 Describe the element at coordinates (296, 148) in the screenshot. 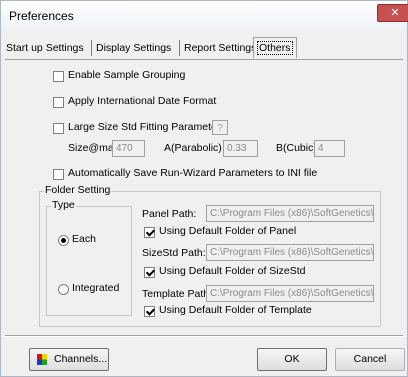

I see `b-cubic-label: B(Cubic)` at that location.